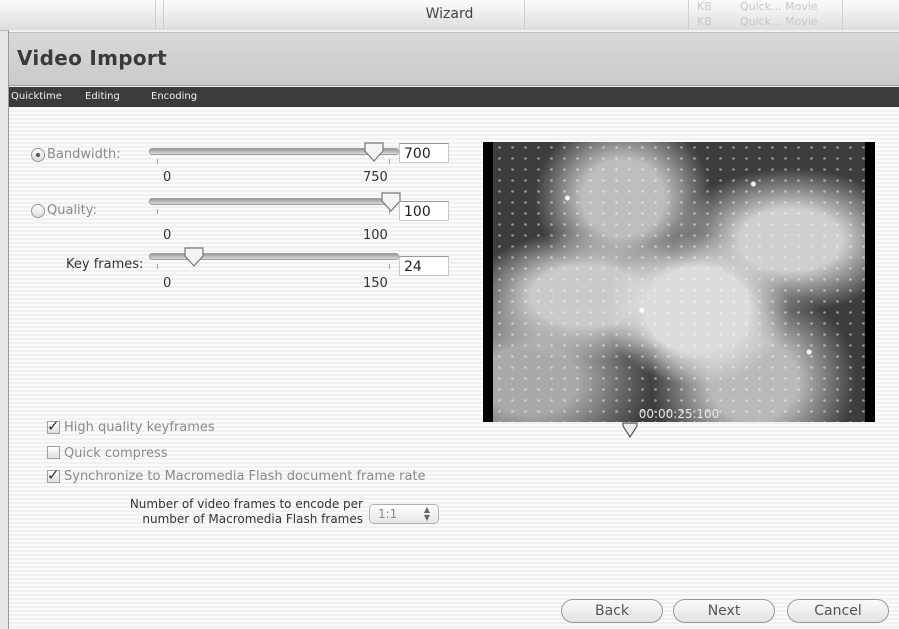 The height and width of the screenshot is (629, 899). What do you see at coordinates (612, 611) in the screenshot?
I see `back-button: Back` at bounding box center [612, 611].